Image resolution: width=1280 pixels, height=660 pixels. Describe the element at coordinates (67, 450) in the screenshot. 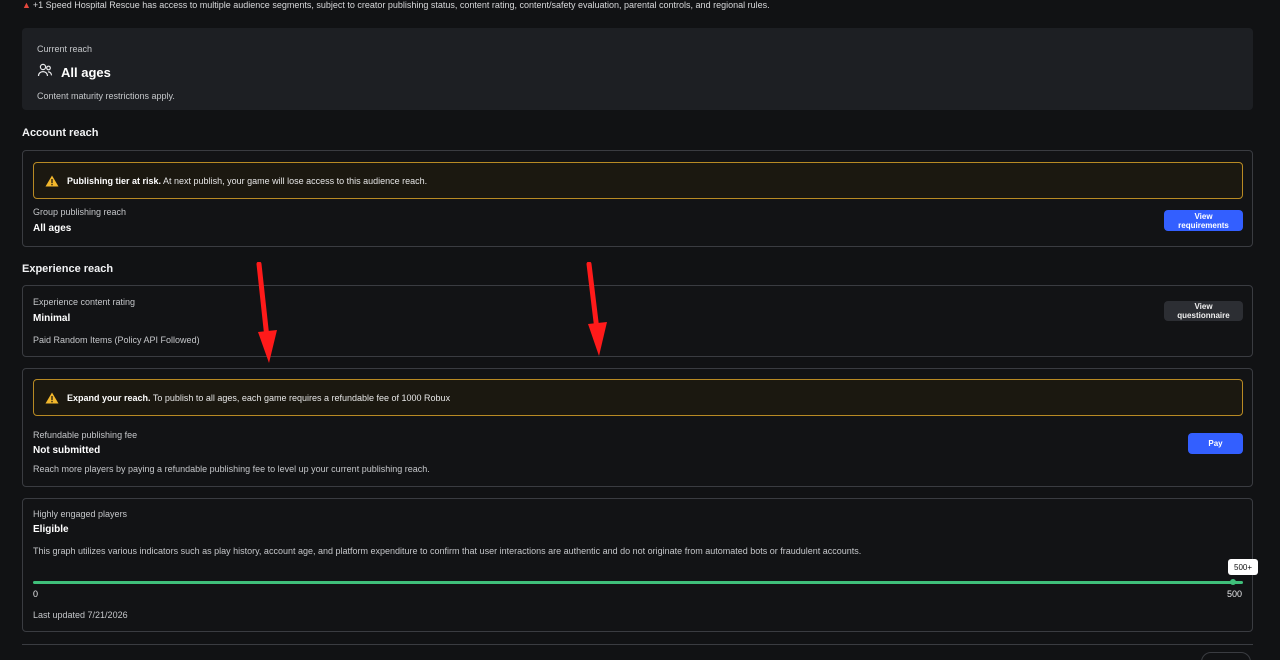

I see `refundable-fee-value: Not submitted` at that location.